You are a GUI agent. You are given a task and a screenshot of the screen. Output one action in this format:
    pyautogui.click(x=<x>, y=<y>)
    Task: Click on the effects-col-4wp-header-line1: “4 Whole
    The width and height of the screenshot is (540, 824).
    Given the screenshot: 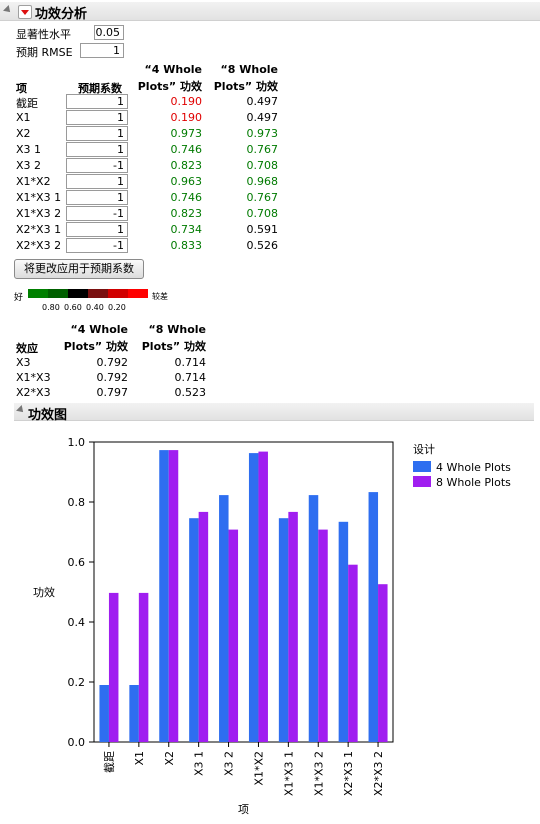 What is the action you would take?
    pyautogui.click(x=99, y=329)
    